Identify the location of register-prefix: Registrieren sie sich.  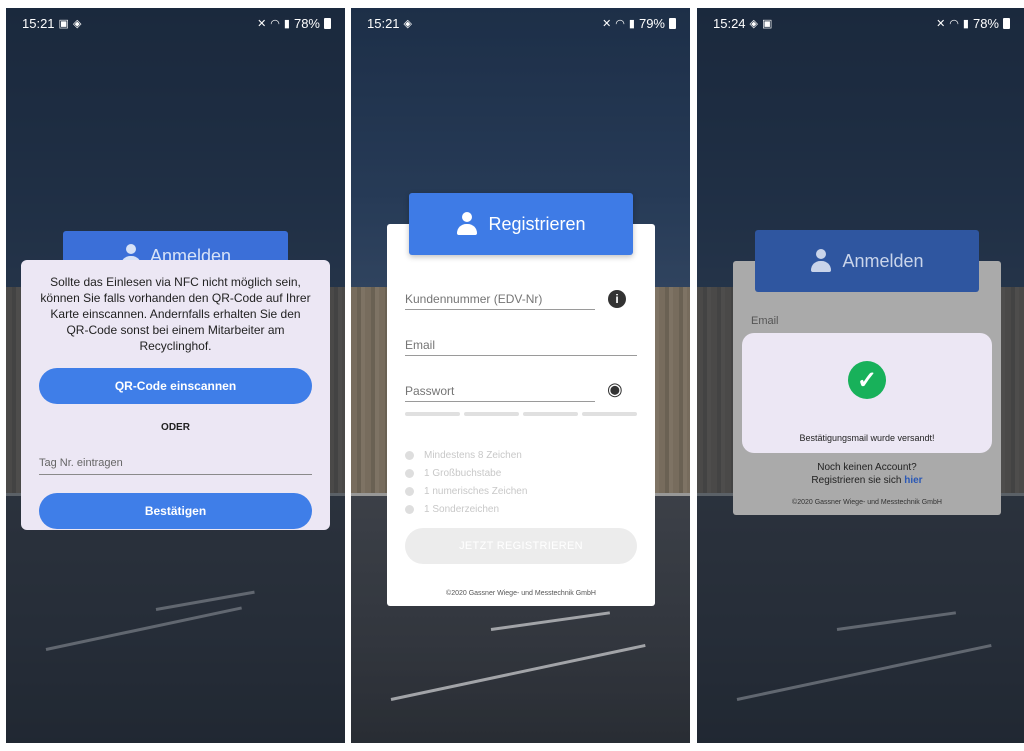
(858, 480).